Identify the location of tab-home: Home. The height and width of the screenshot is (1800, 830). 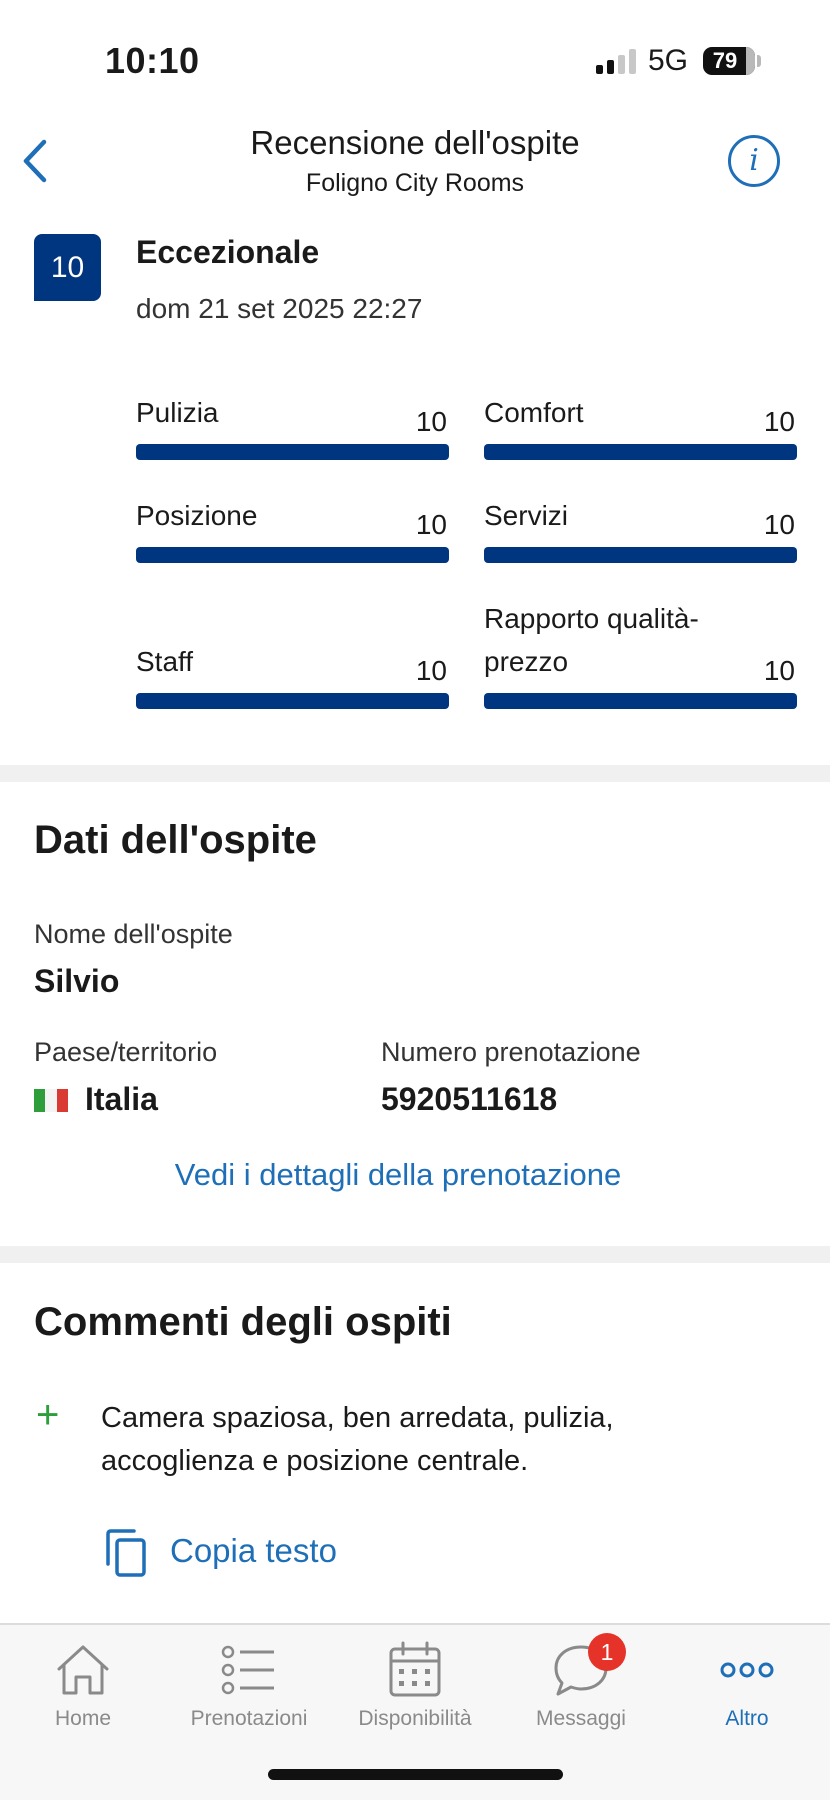
(83, 1694).